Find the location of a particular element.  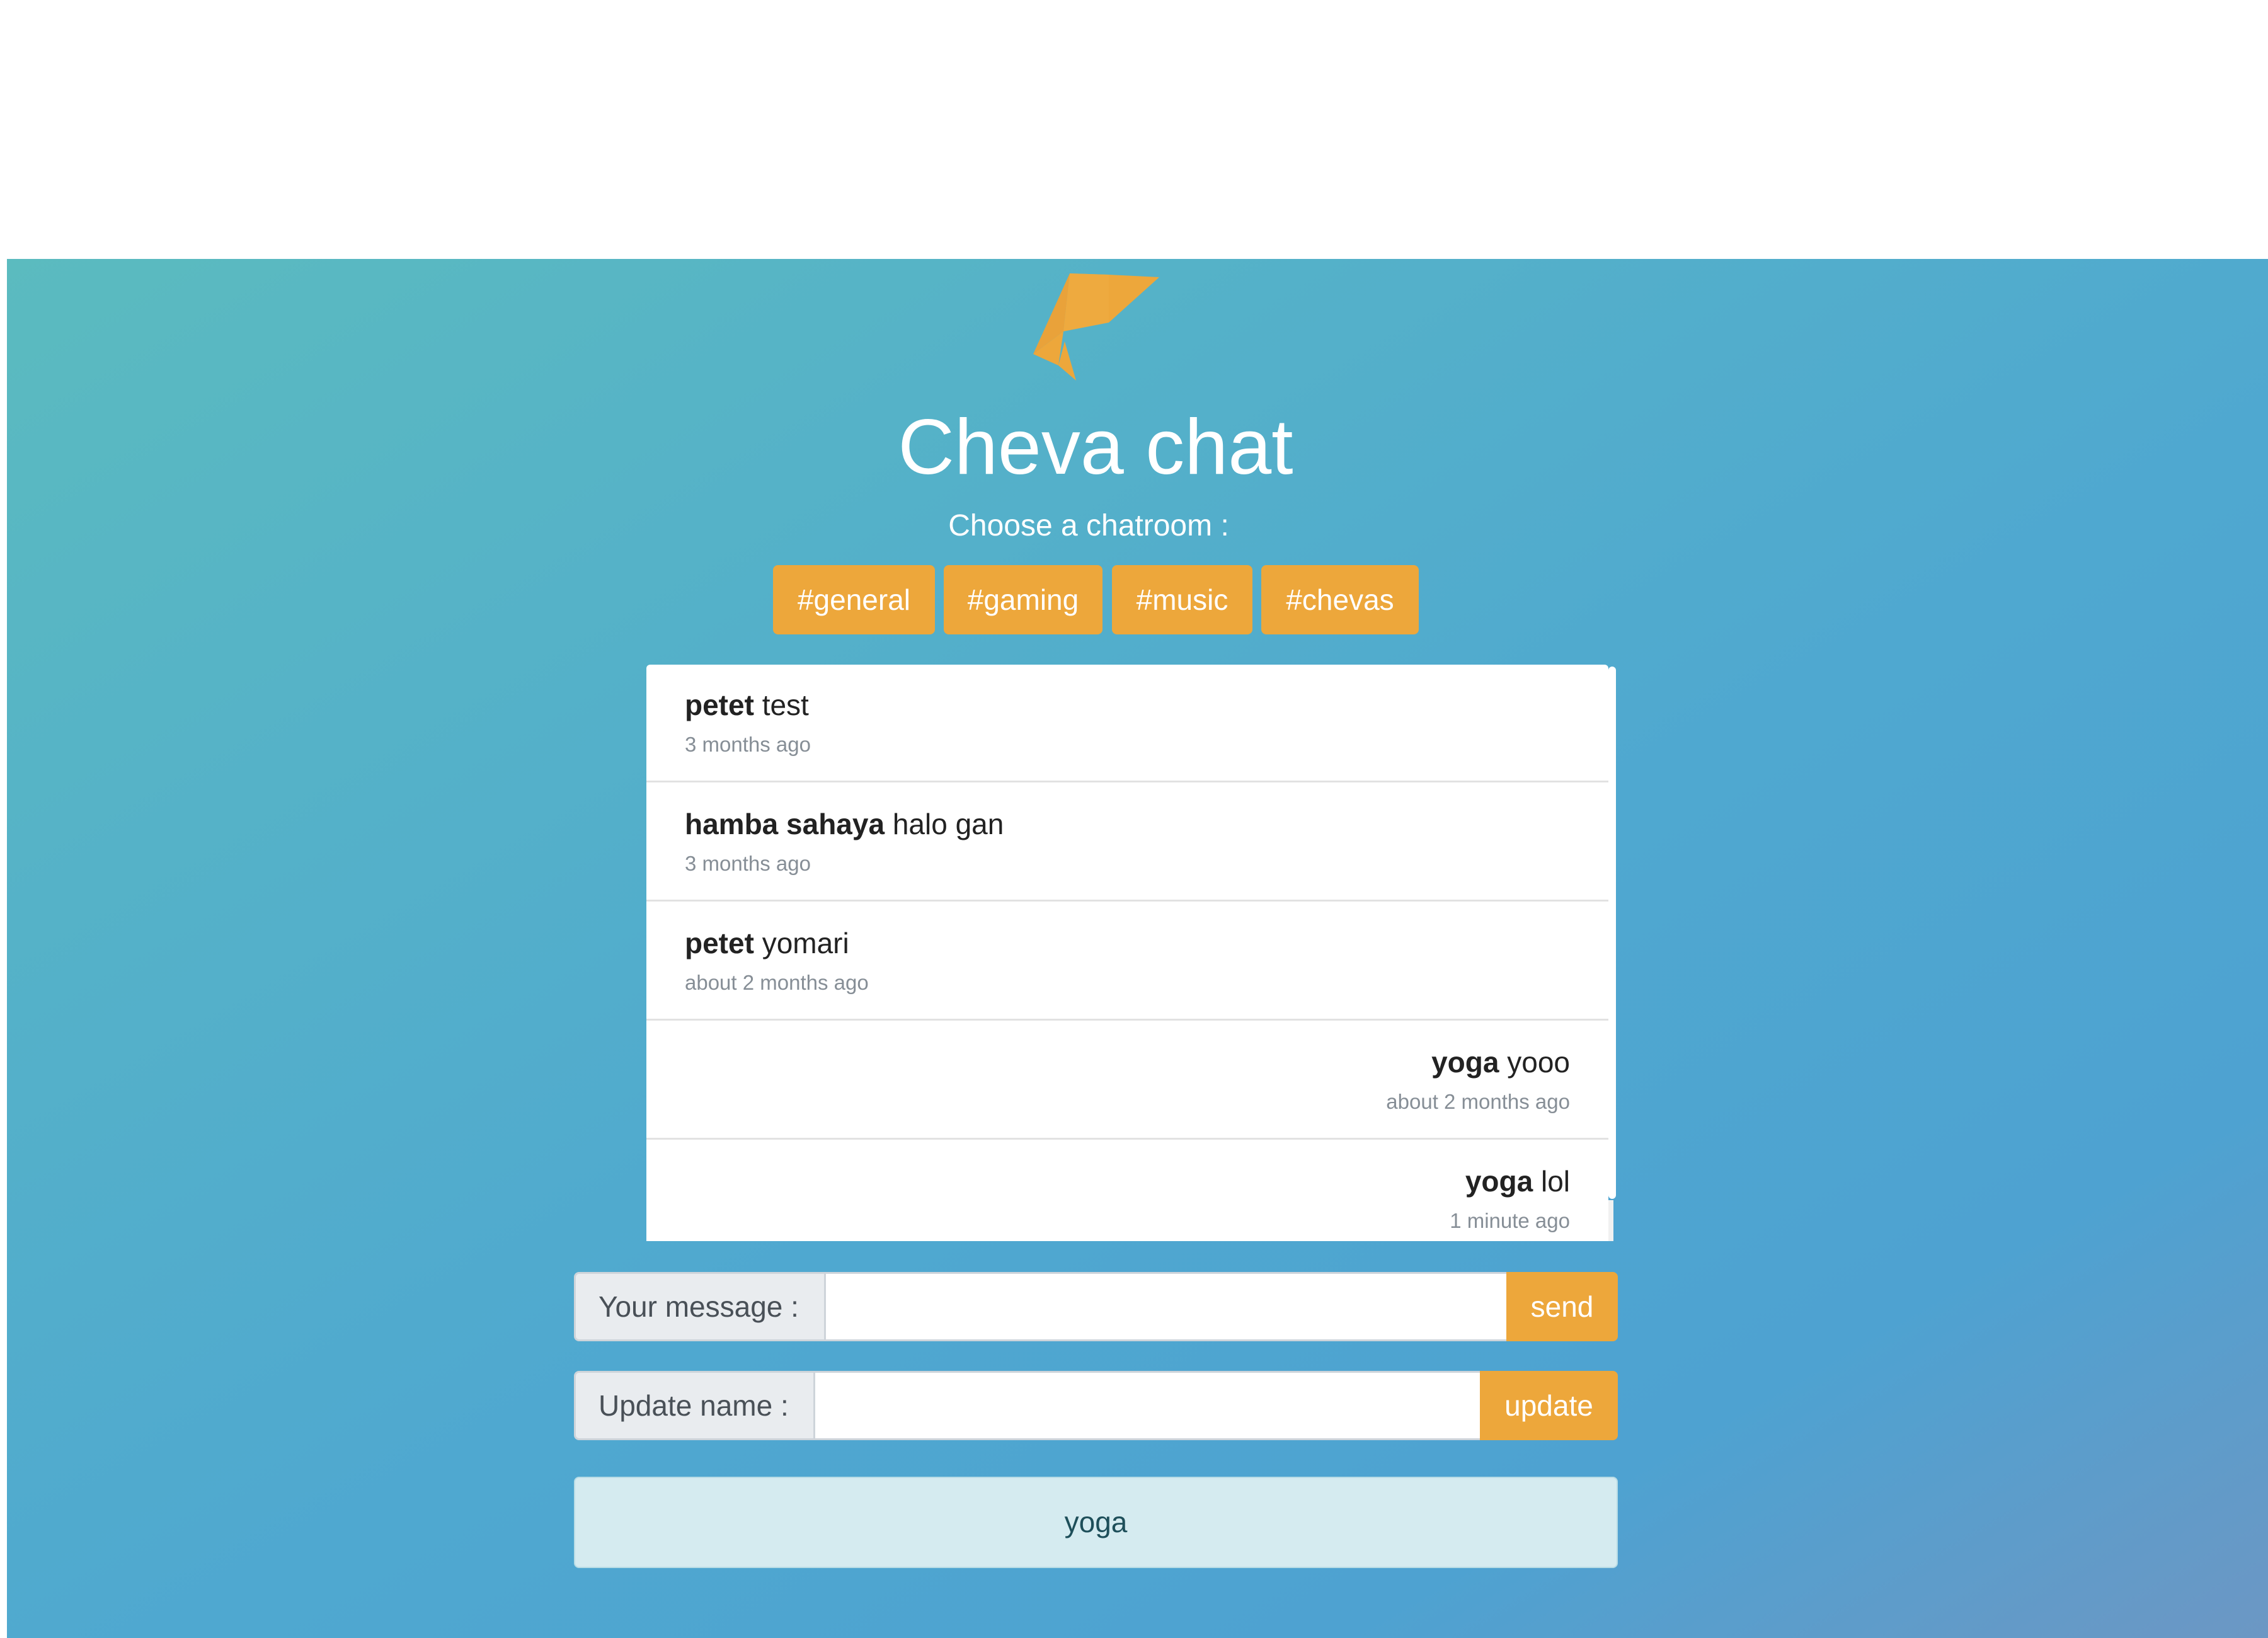

message-text: yomari is located at coordinates (805, 943).